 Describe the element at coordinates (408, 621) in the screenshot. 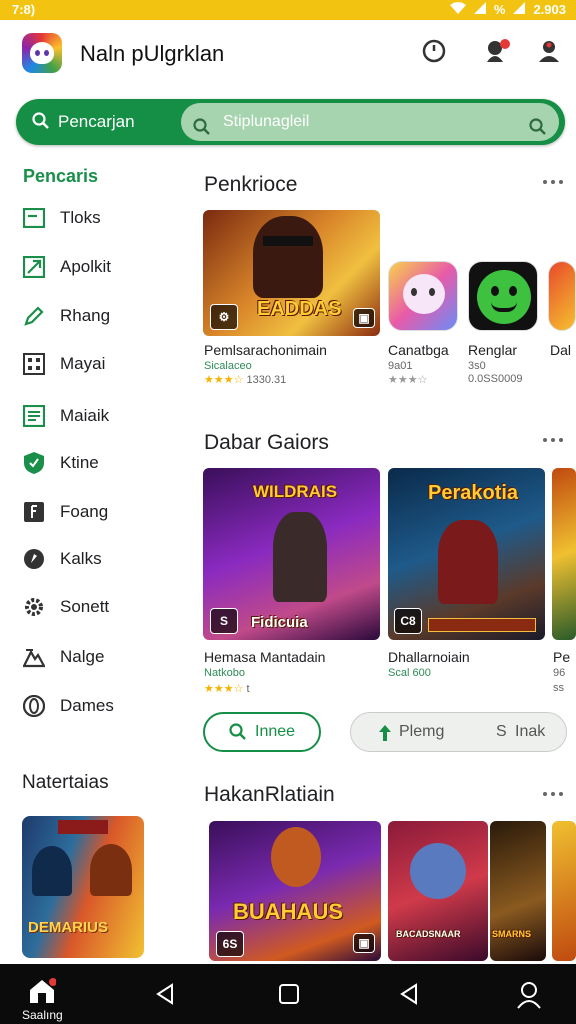

I see `card-badge: C8` at that location.